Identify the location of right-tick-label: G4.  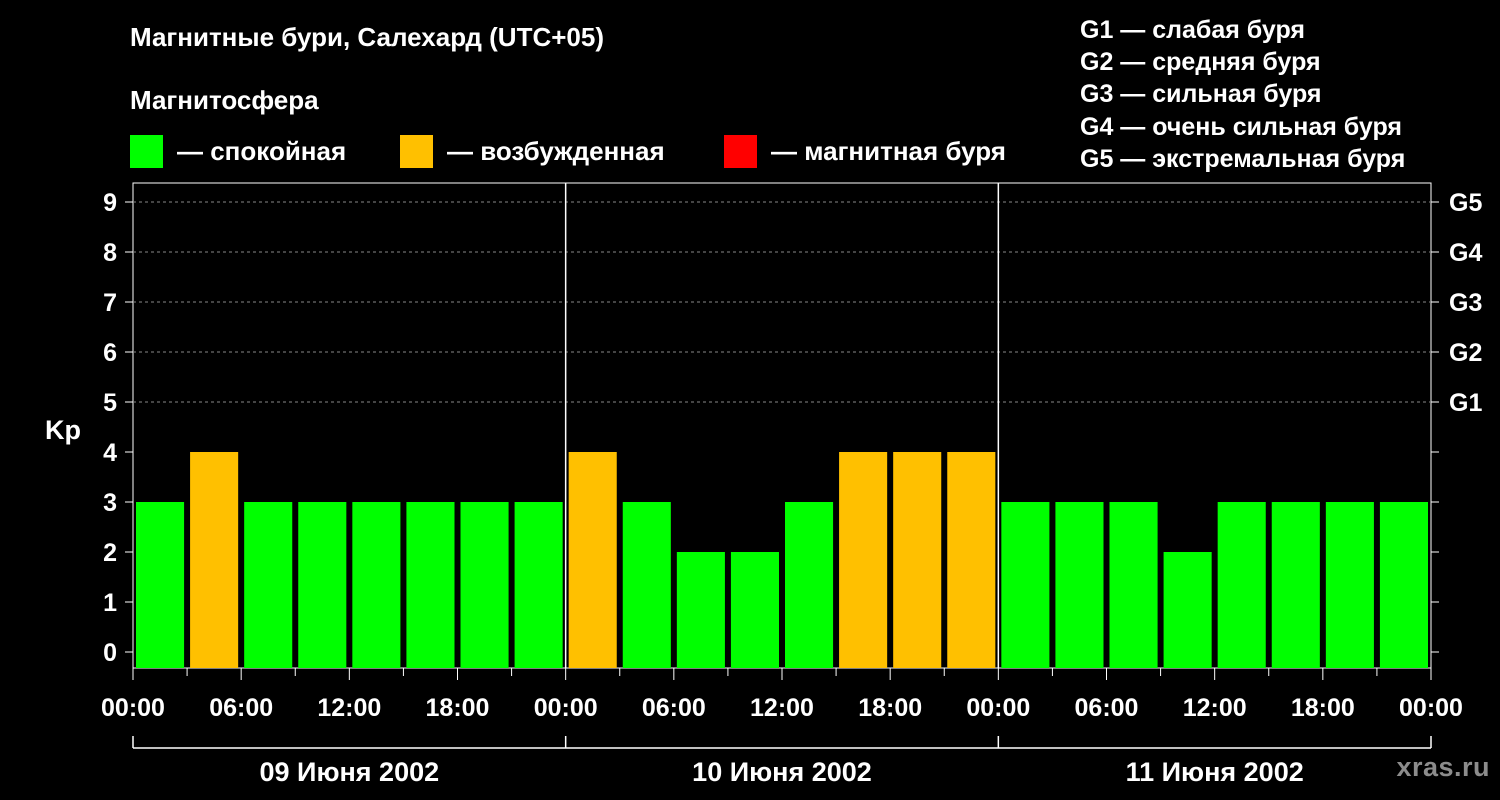
(1465, 253).